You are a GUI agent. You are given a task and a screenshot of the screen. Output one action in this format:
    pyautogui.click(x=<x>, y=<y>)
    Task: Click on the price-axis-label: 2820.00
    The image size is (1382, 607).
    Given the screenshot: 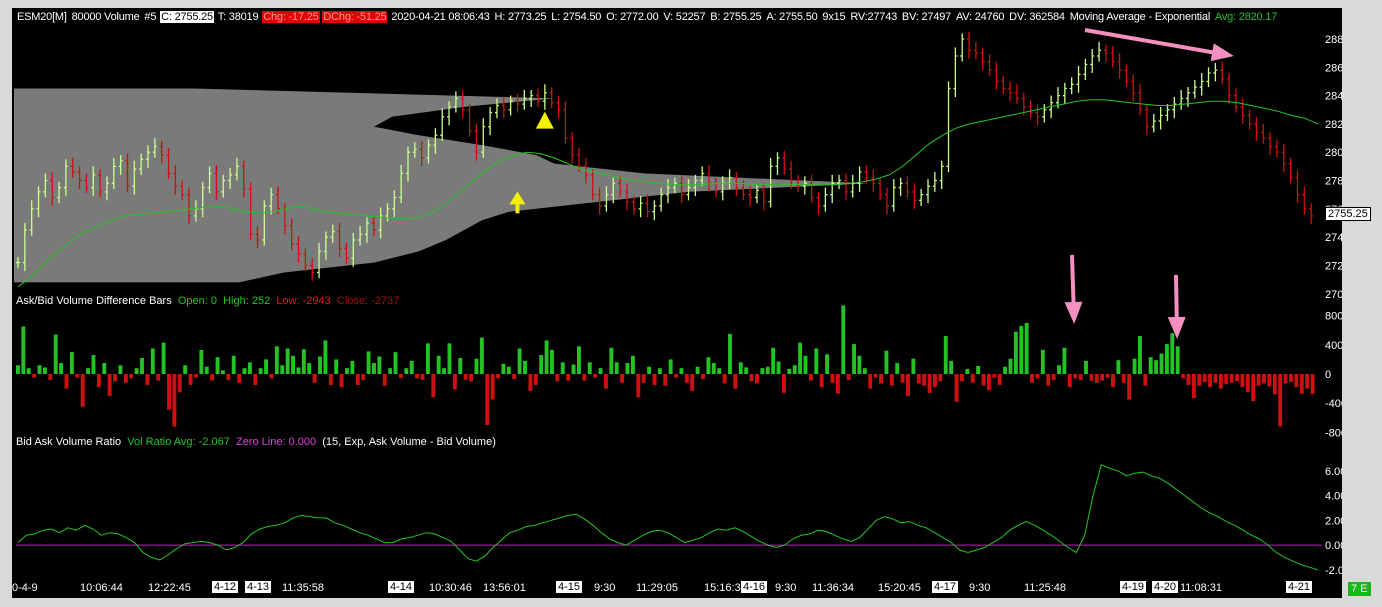 What is the action you would take?
    pyautogui.click(x=1333, y=125)
    